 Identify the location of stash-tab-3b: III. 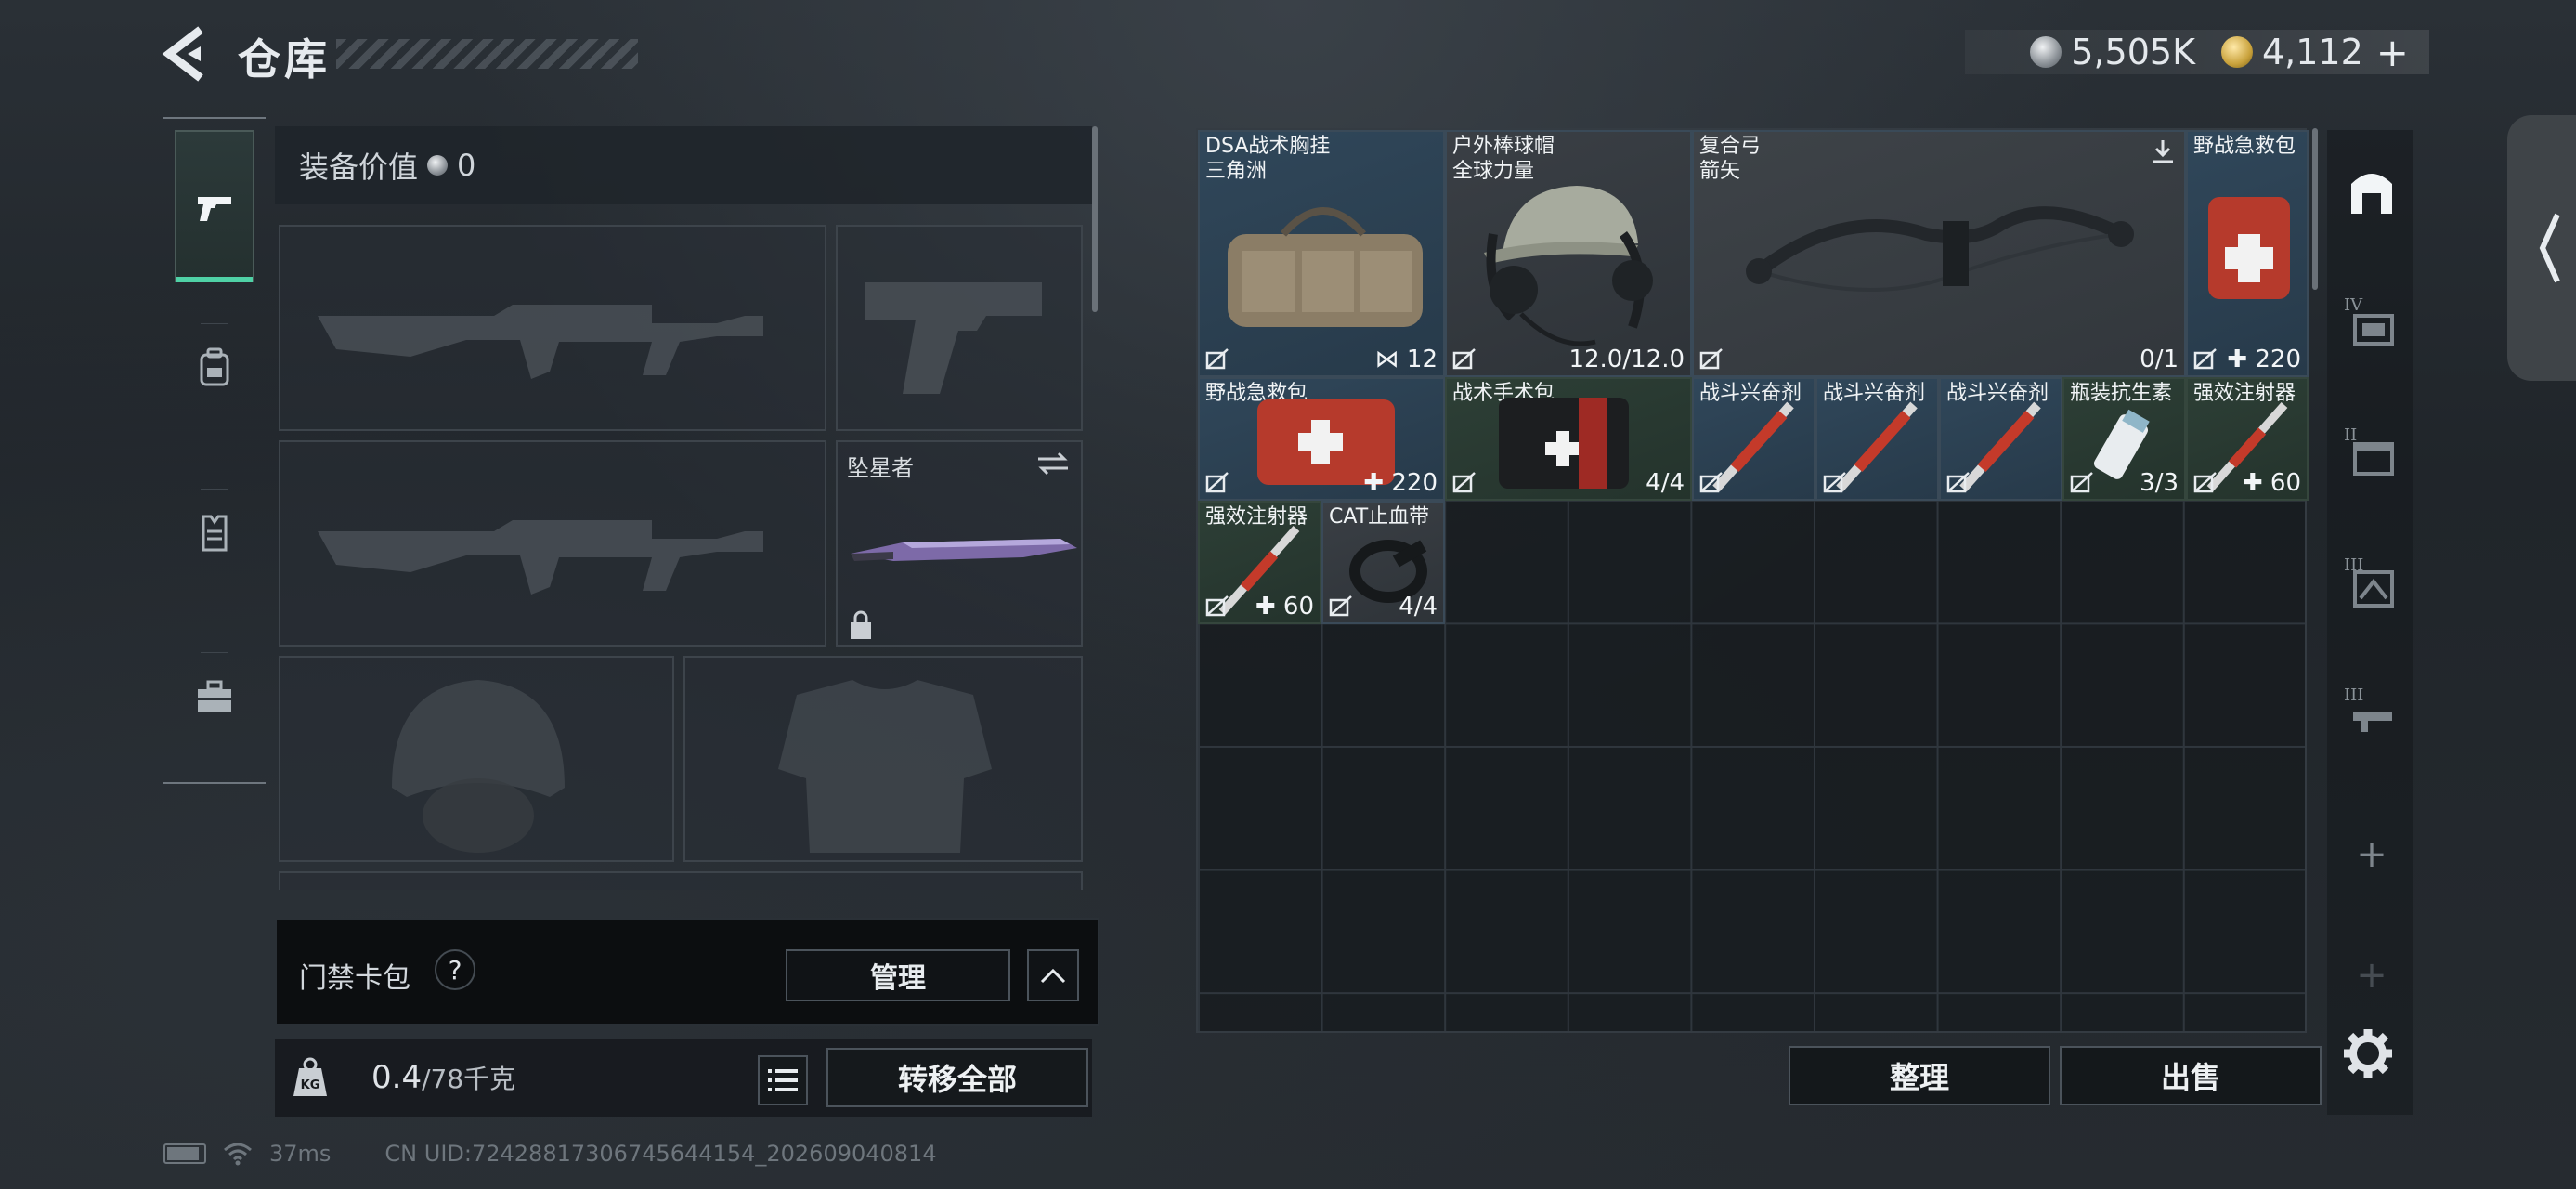
(2372, 715).